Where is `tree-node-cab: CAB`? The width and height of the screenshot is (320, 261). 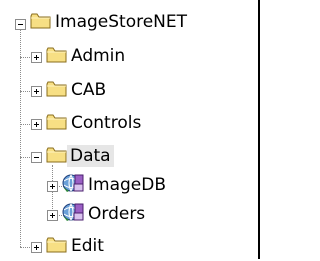 tree-node-cab: CAB is located at coordinates (129, 91).